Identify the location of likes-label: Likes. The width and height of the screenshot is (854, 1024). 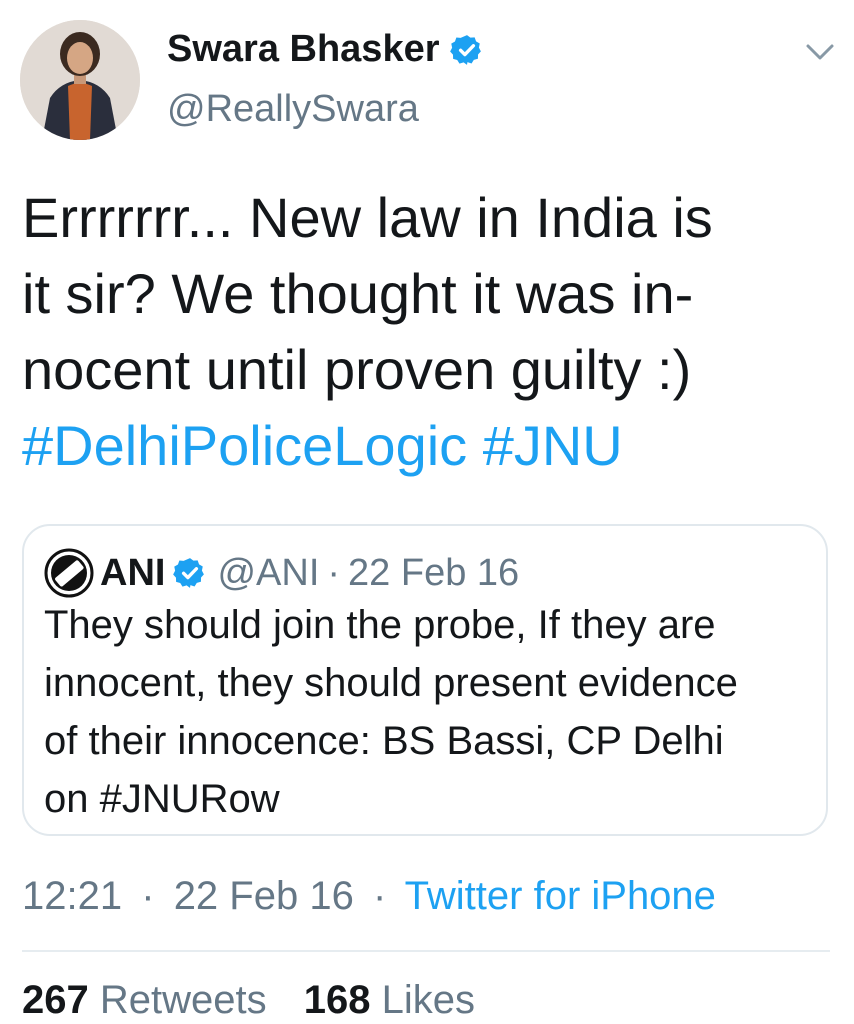
(428, 1000).